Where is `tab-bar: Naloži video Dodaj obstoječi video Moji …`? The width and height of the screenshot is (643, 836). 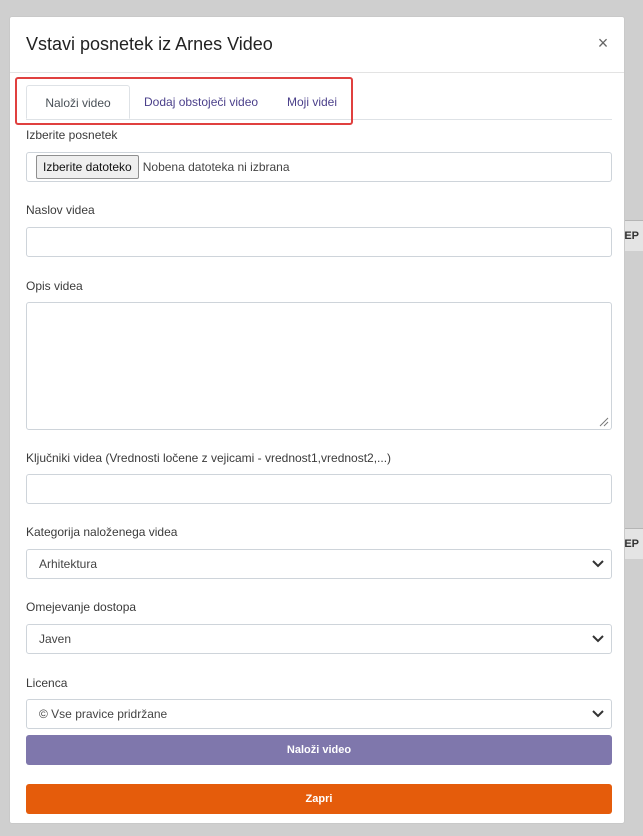 tab-bar: Naloži video Dodaj obstoječi video Moji … is located at coordinates (319, 102).